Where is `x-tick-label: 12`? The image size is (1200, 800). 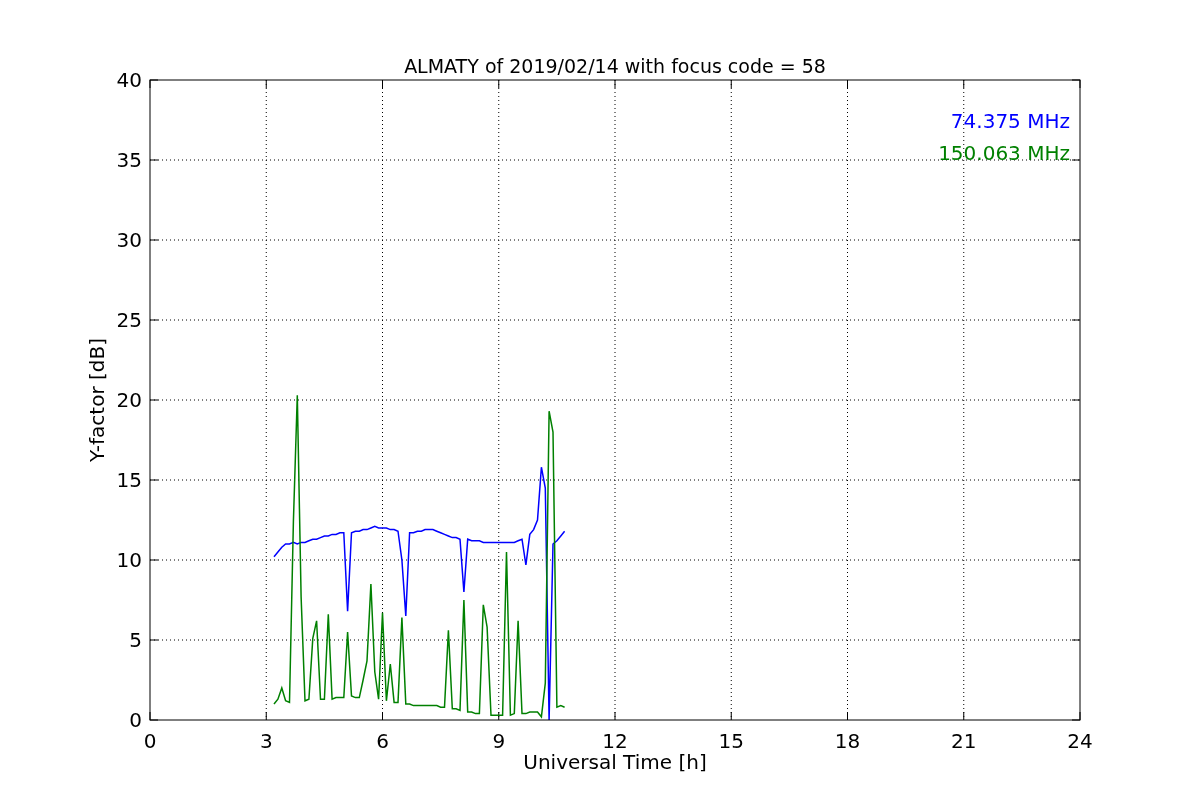
x-tick-label: 12 is located at coordinates (615, 741).